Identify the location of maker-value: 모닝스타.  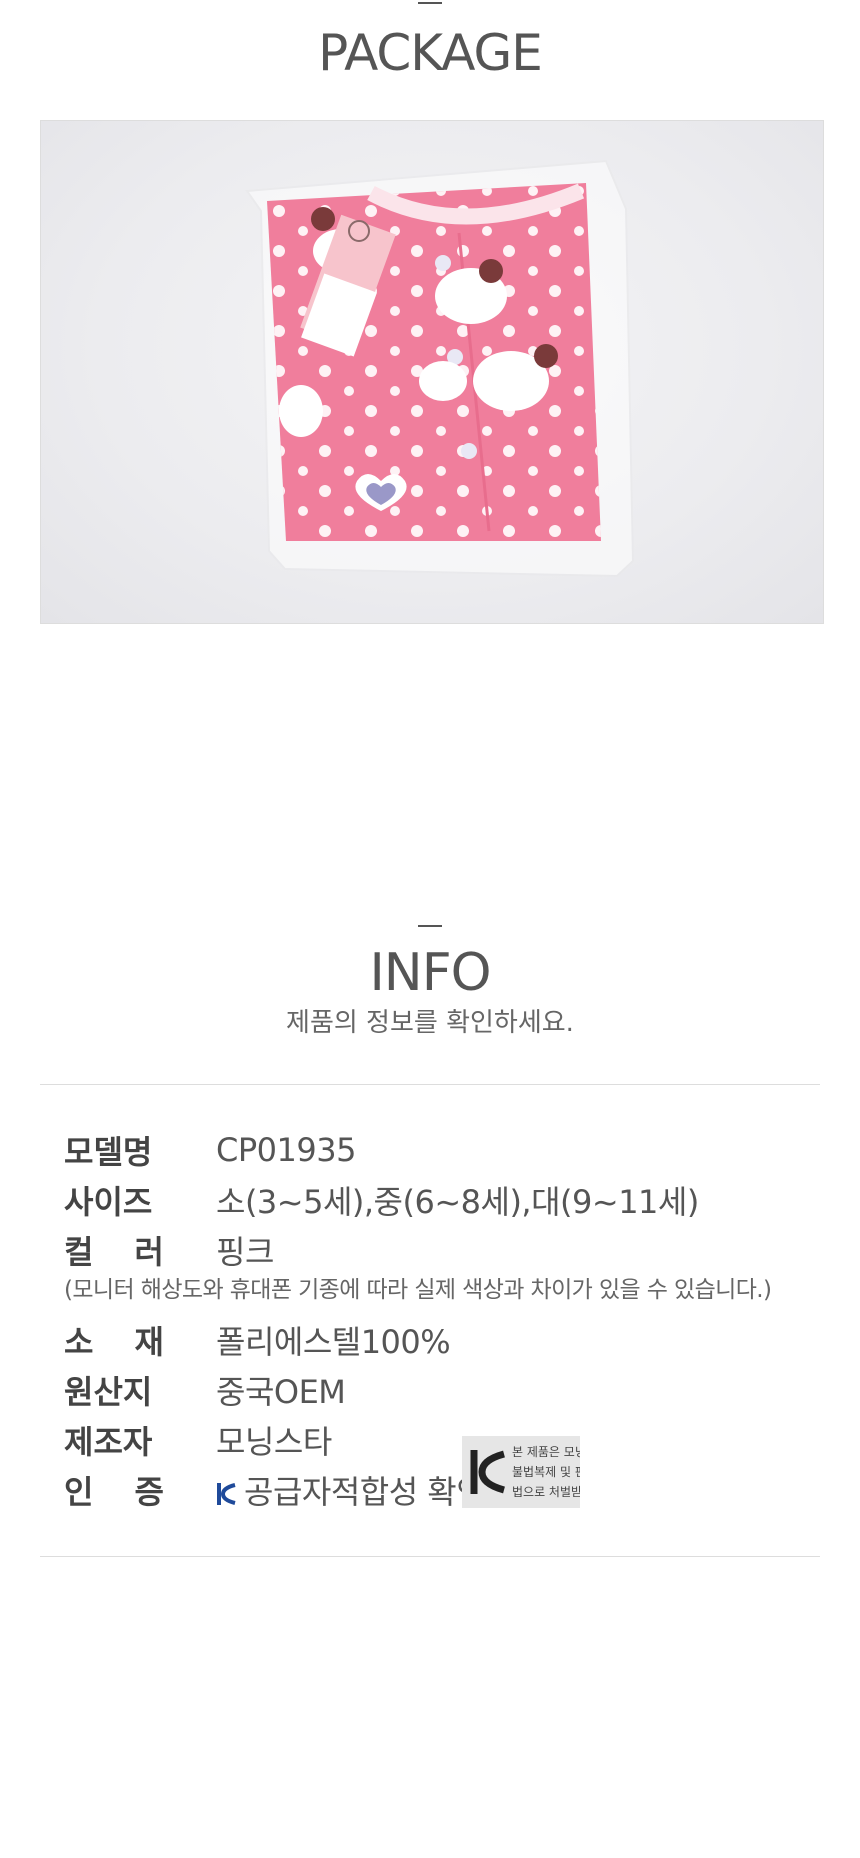
(274, 1442).